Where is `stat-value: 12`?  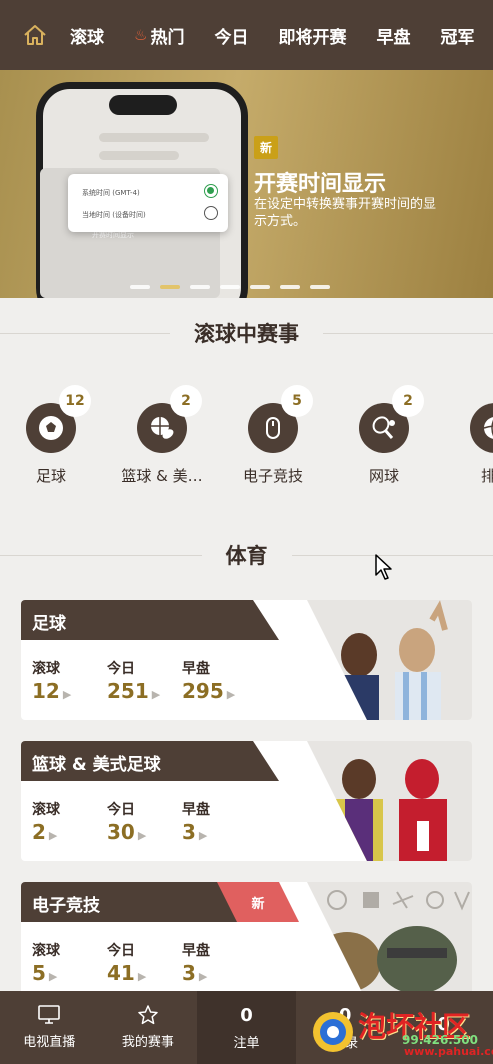 stat-value: 12 is located at coordinates (46, 691).